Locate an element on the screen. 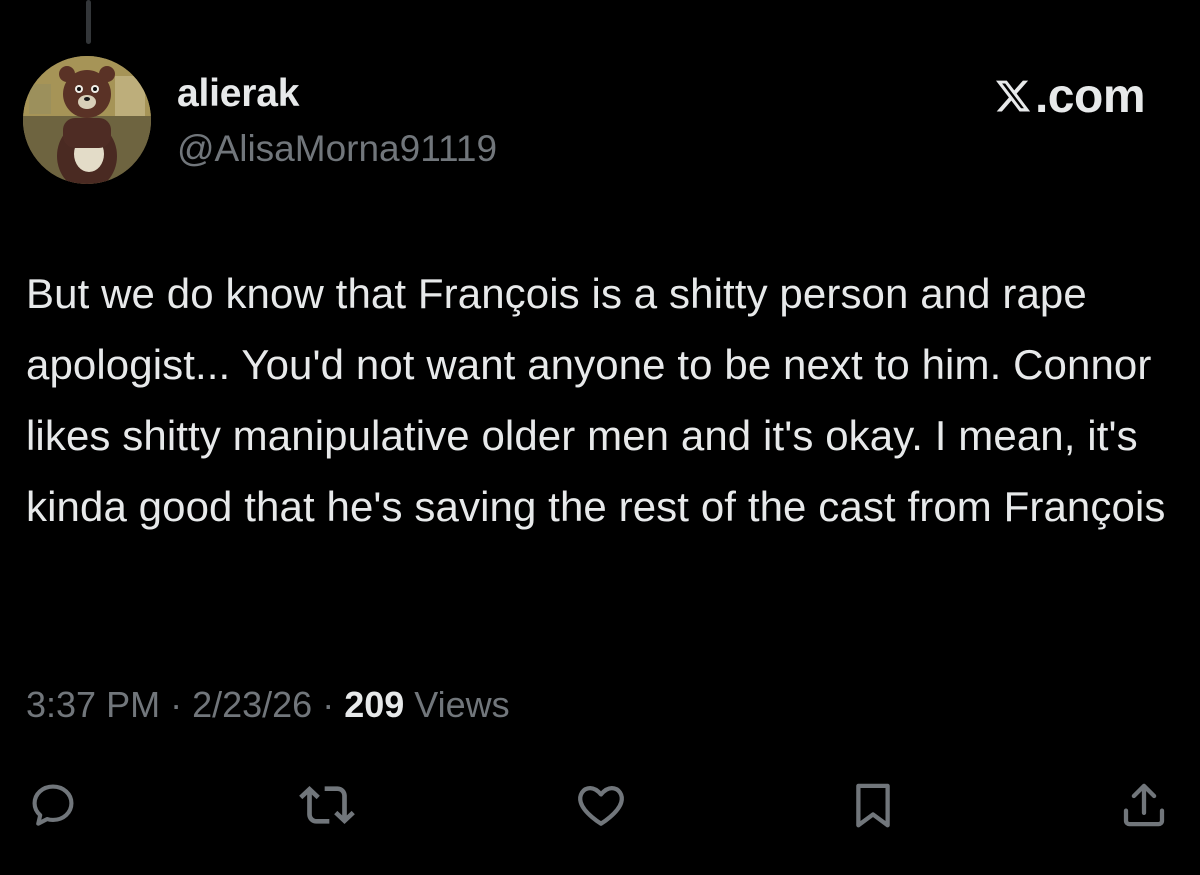 The width and height of the screenshot is (1200, 875). heart-icon is located at coordinates (601, 805).